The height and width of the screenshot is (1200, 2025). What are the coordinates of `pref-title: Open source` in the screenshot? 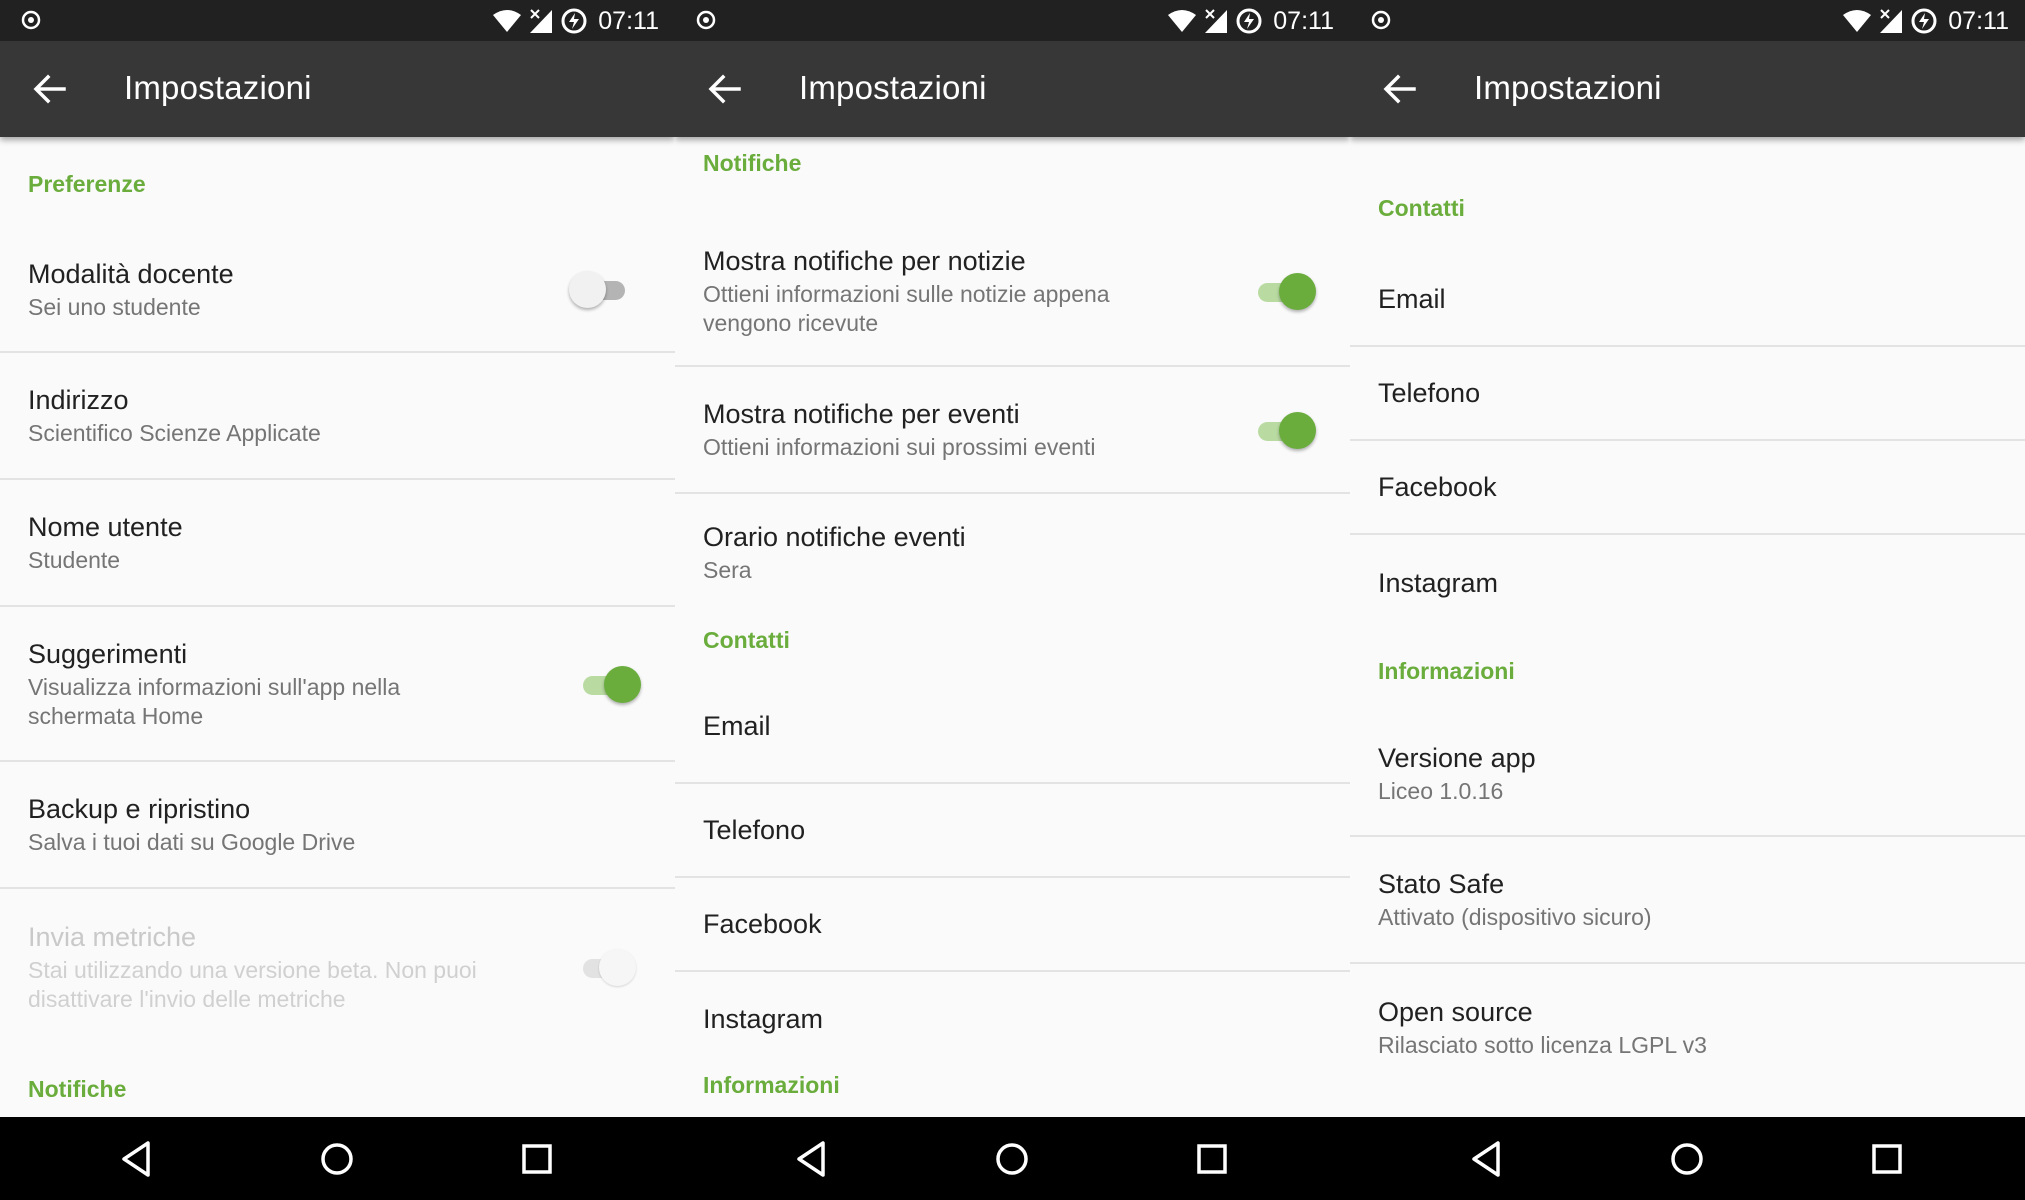 It's located at (1455, 1012).